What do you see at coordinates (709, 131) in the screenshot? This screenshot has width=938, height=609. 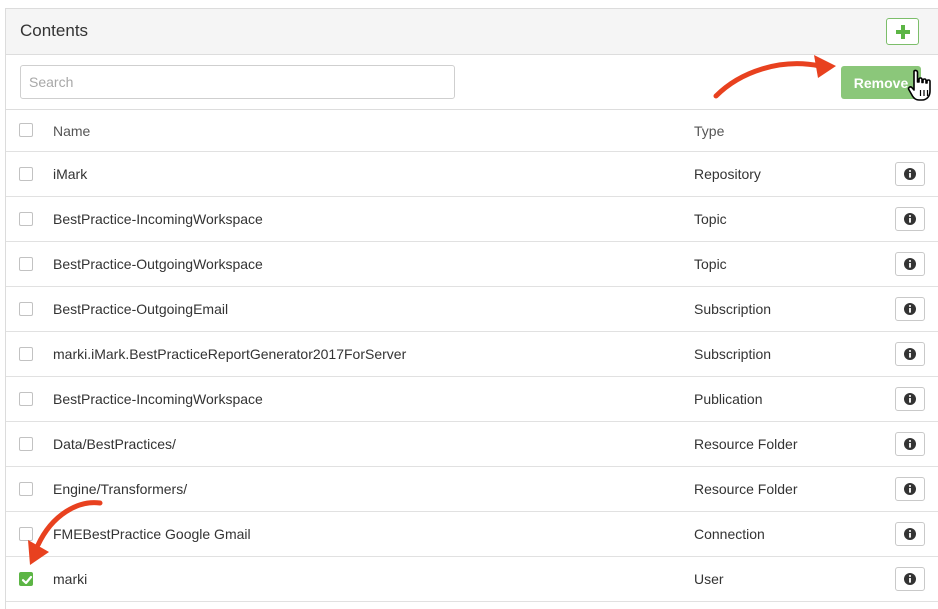 I see `column-header-type: Type` at bounding box center [709, 131].